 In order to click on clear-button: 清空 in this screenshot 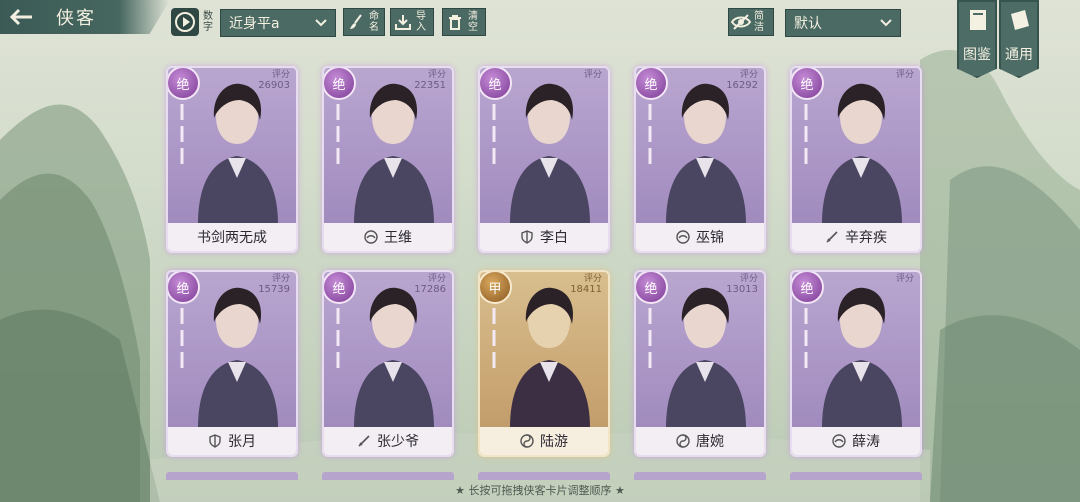, I will do `click(464, 22)`.